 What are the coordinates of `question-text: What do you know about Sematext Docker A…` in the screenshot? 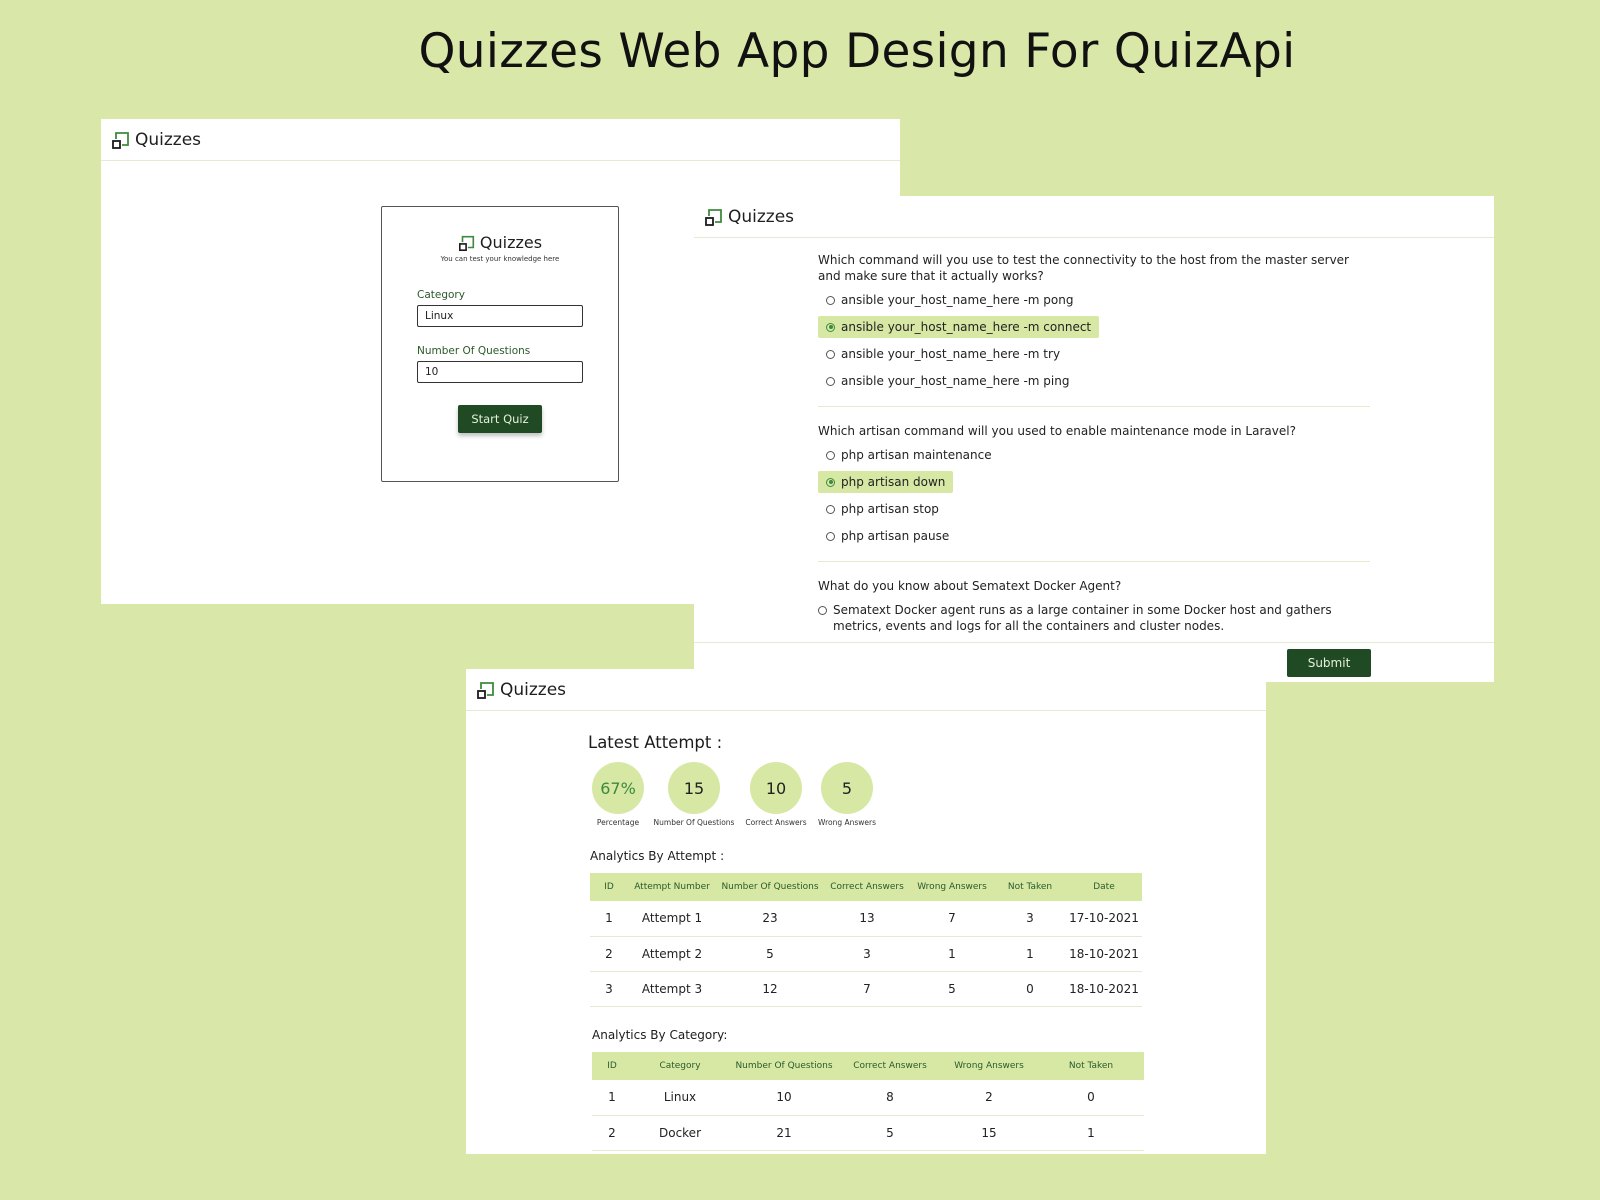 It's located at (970, 586).